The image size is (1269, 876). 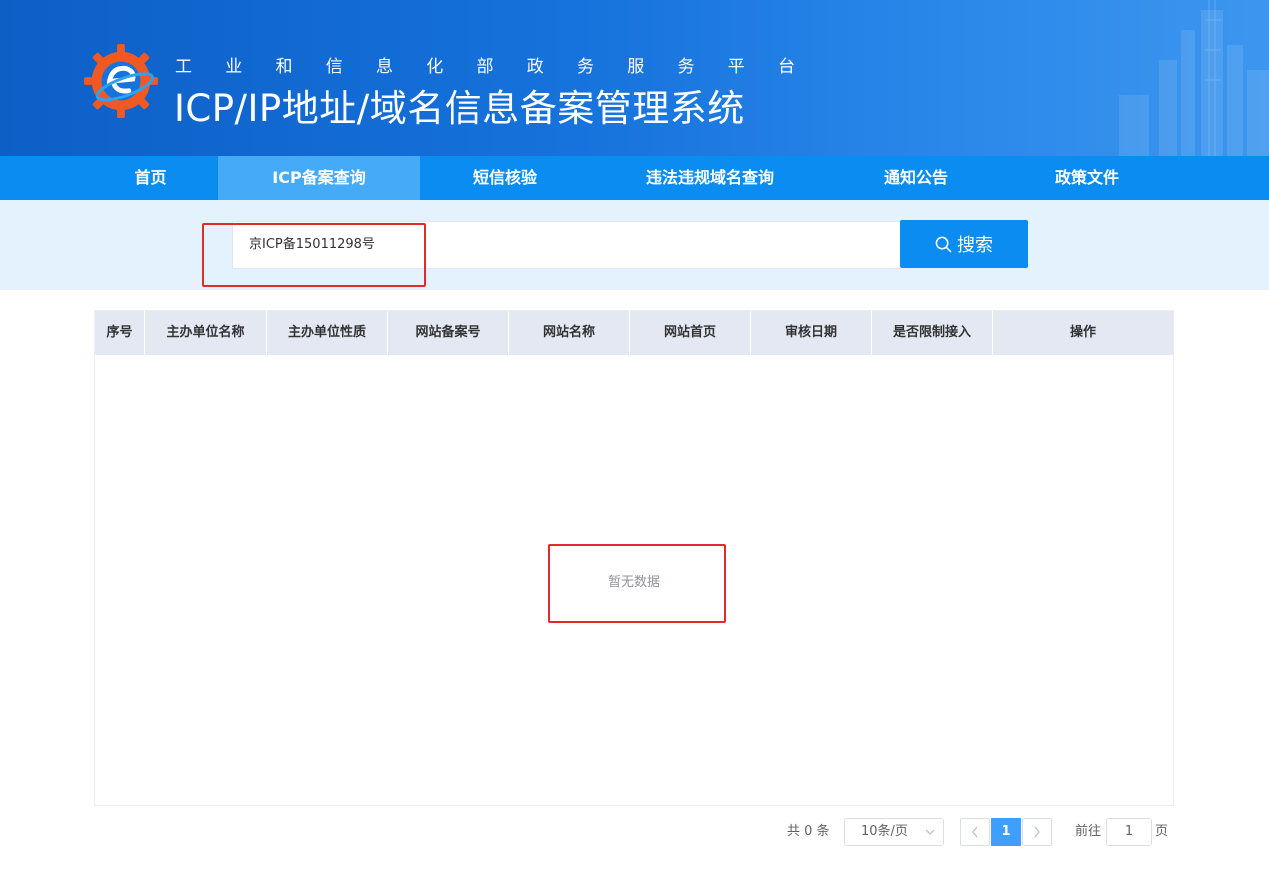 What do you see at coordinates (932, 333) in the screenshot?
I see `column-header-access-restricted: 是否限制接入` at bounding box center [932, 333].